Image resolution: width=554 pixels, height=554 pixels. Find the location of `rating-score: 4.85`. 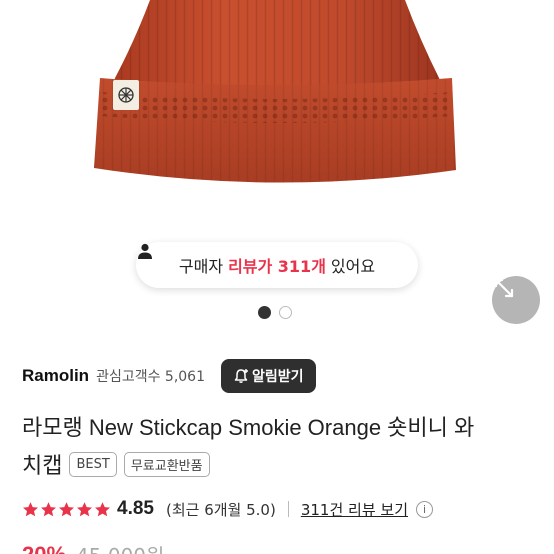

rating-score: 4.85 is located at coordinates (135, 508).